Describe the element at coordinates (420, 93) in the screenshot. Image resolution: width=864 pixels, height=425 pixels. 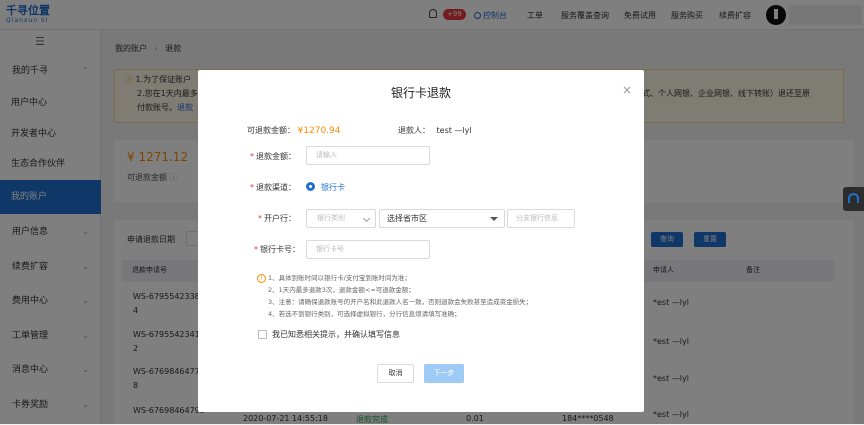
I see `modal-title: 银行卡退款` at that location.